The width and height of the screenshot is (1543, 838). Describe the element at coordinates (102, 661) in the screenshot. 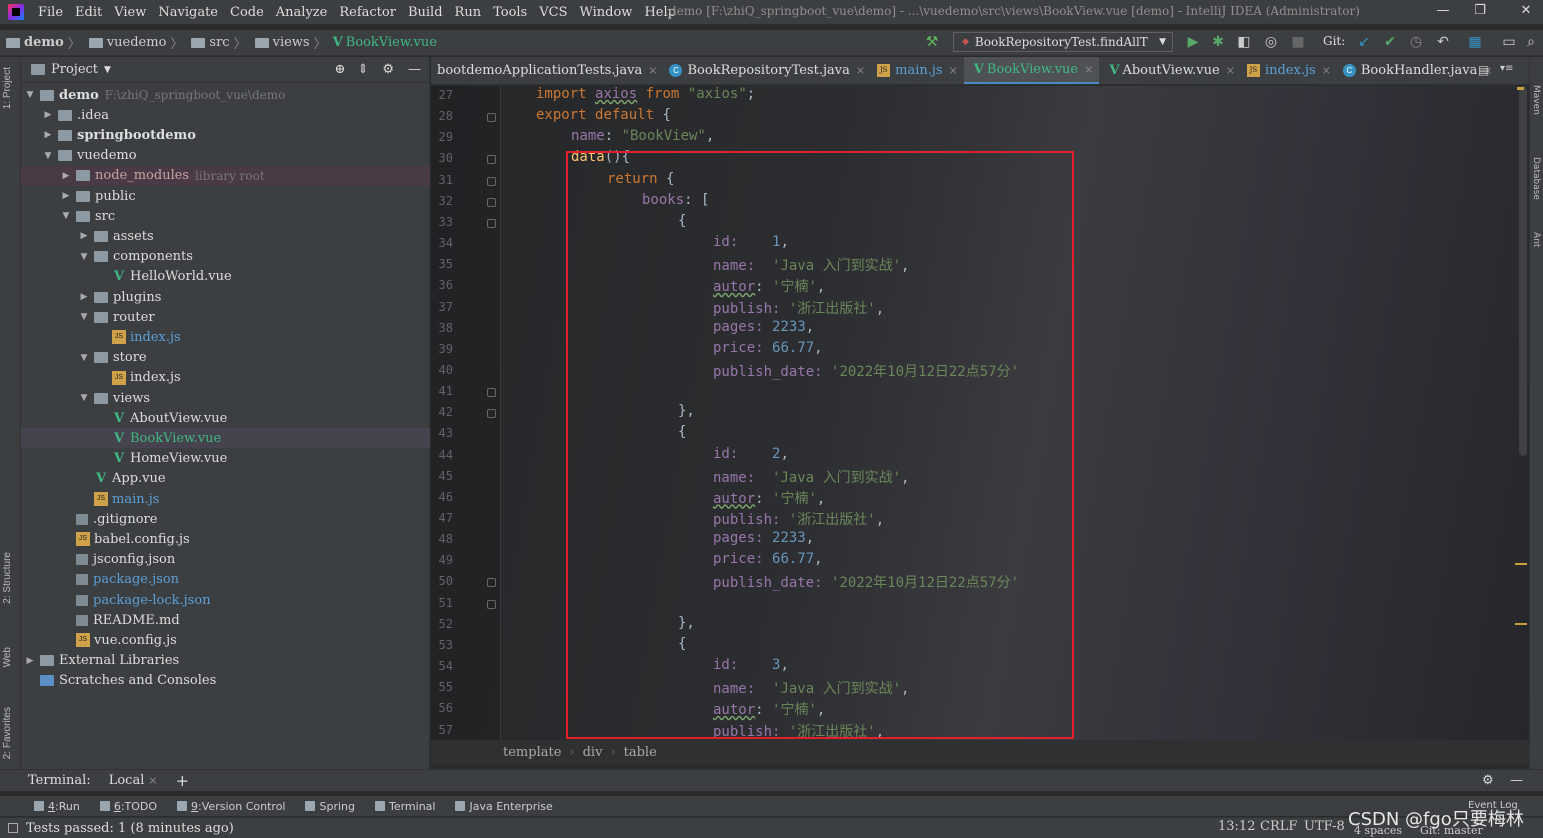

I see `tree-item-external-libraries: ▶ External Libraries` at that location.